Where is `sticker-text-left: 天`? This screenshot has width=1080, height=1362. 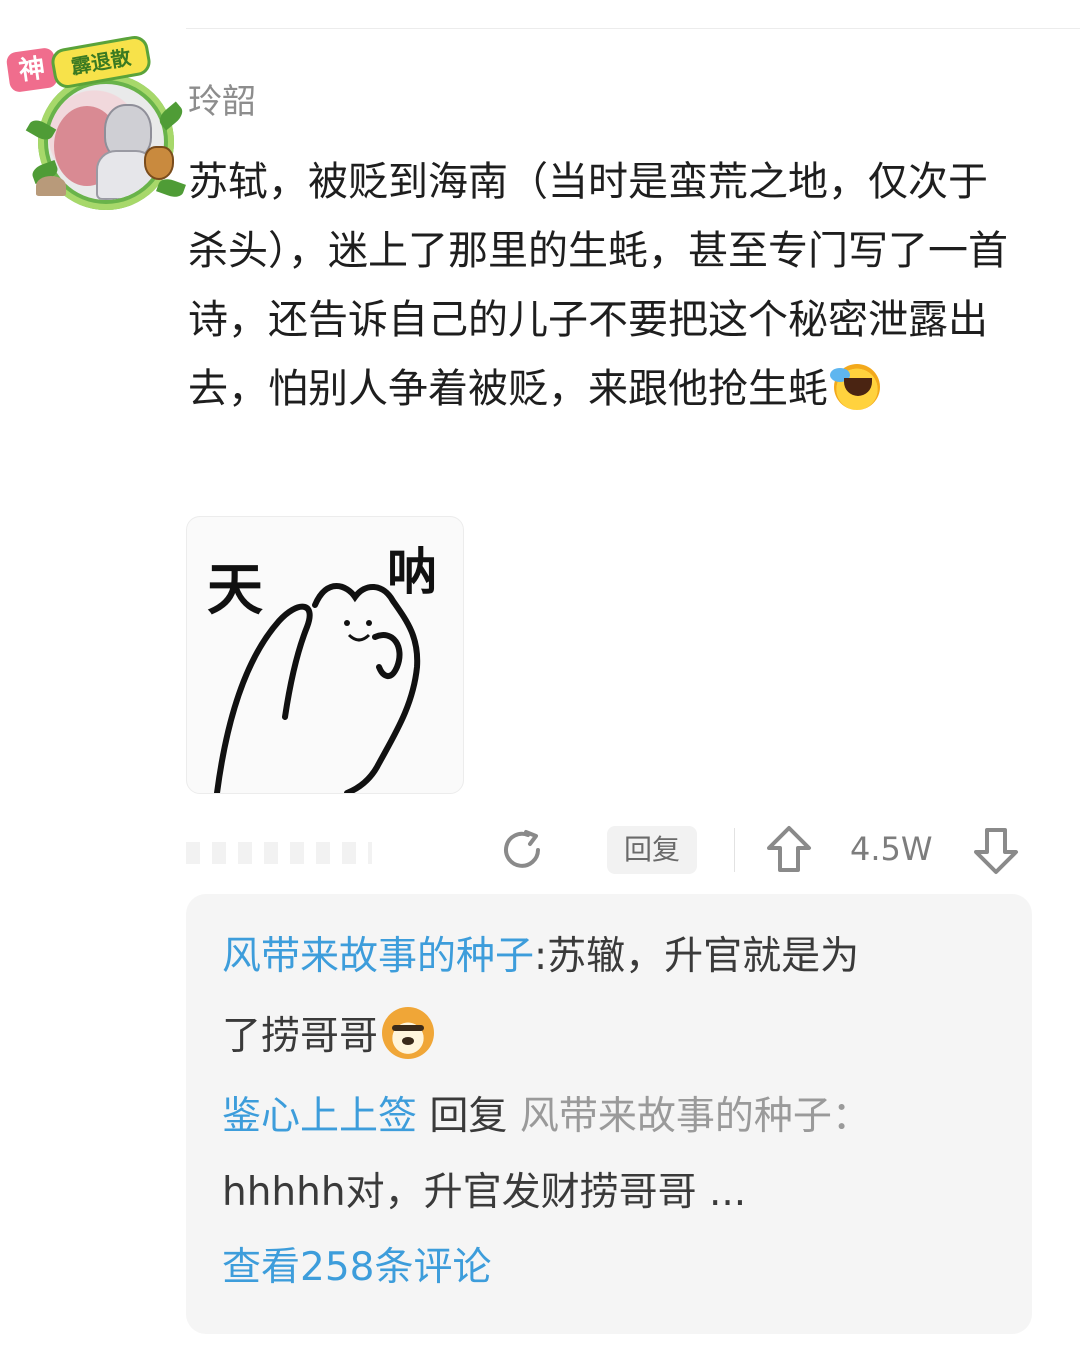
sticker-text-left: 天 is located at coordinates (235, 590).